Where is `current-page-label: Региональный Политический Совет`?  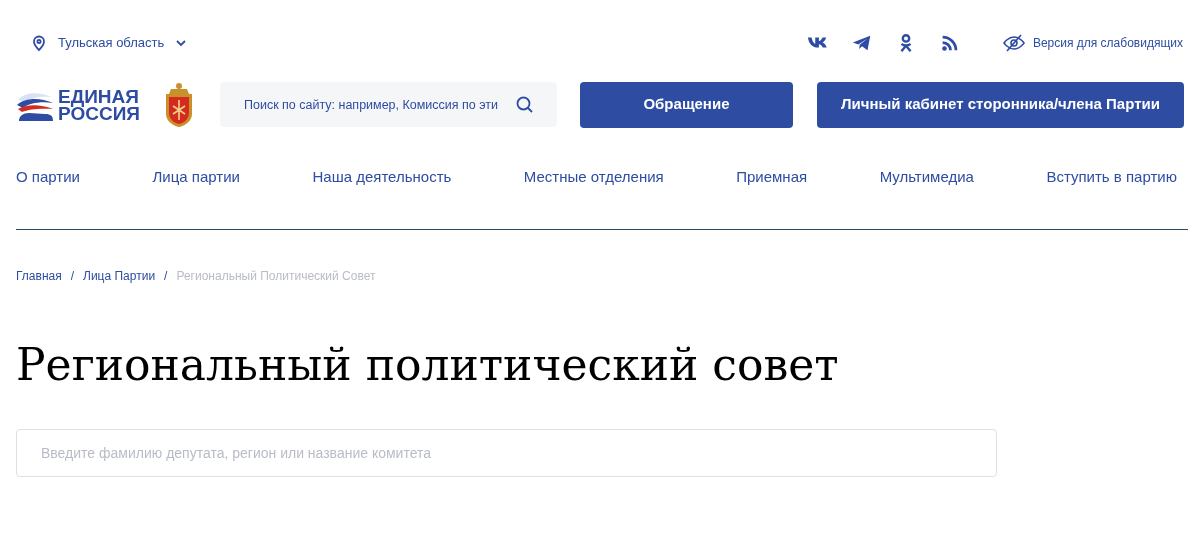 current-page-label: Региональный Политический Совет is located at coordinates (276, 276).